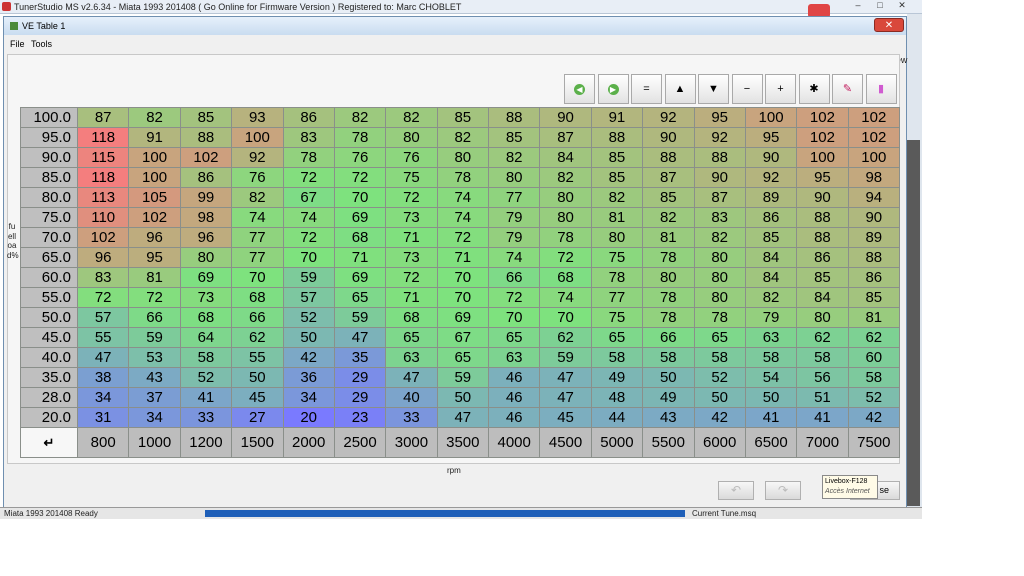 This screenshot has height=576, width=1024. Describe the element at coordinates (308, 197) in the screenshot. I see `ve-cell: 67` at that location.